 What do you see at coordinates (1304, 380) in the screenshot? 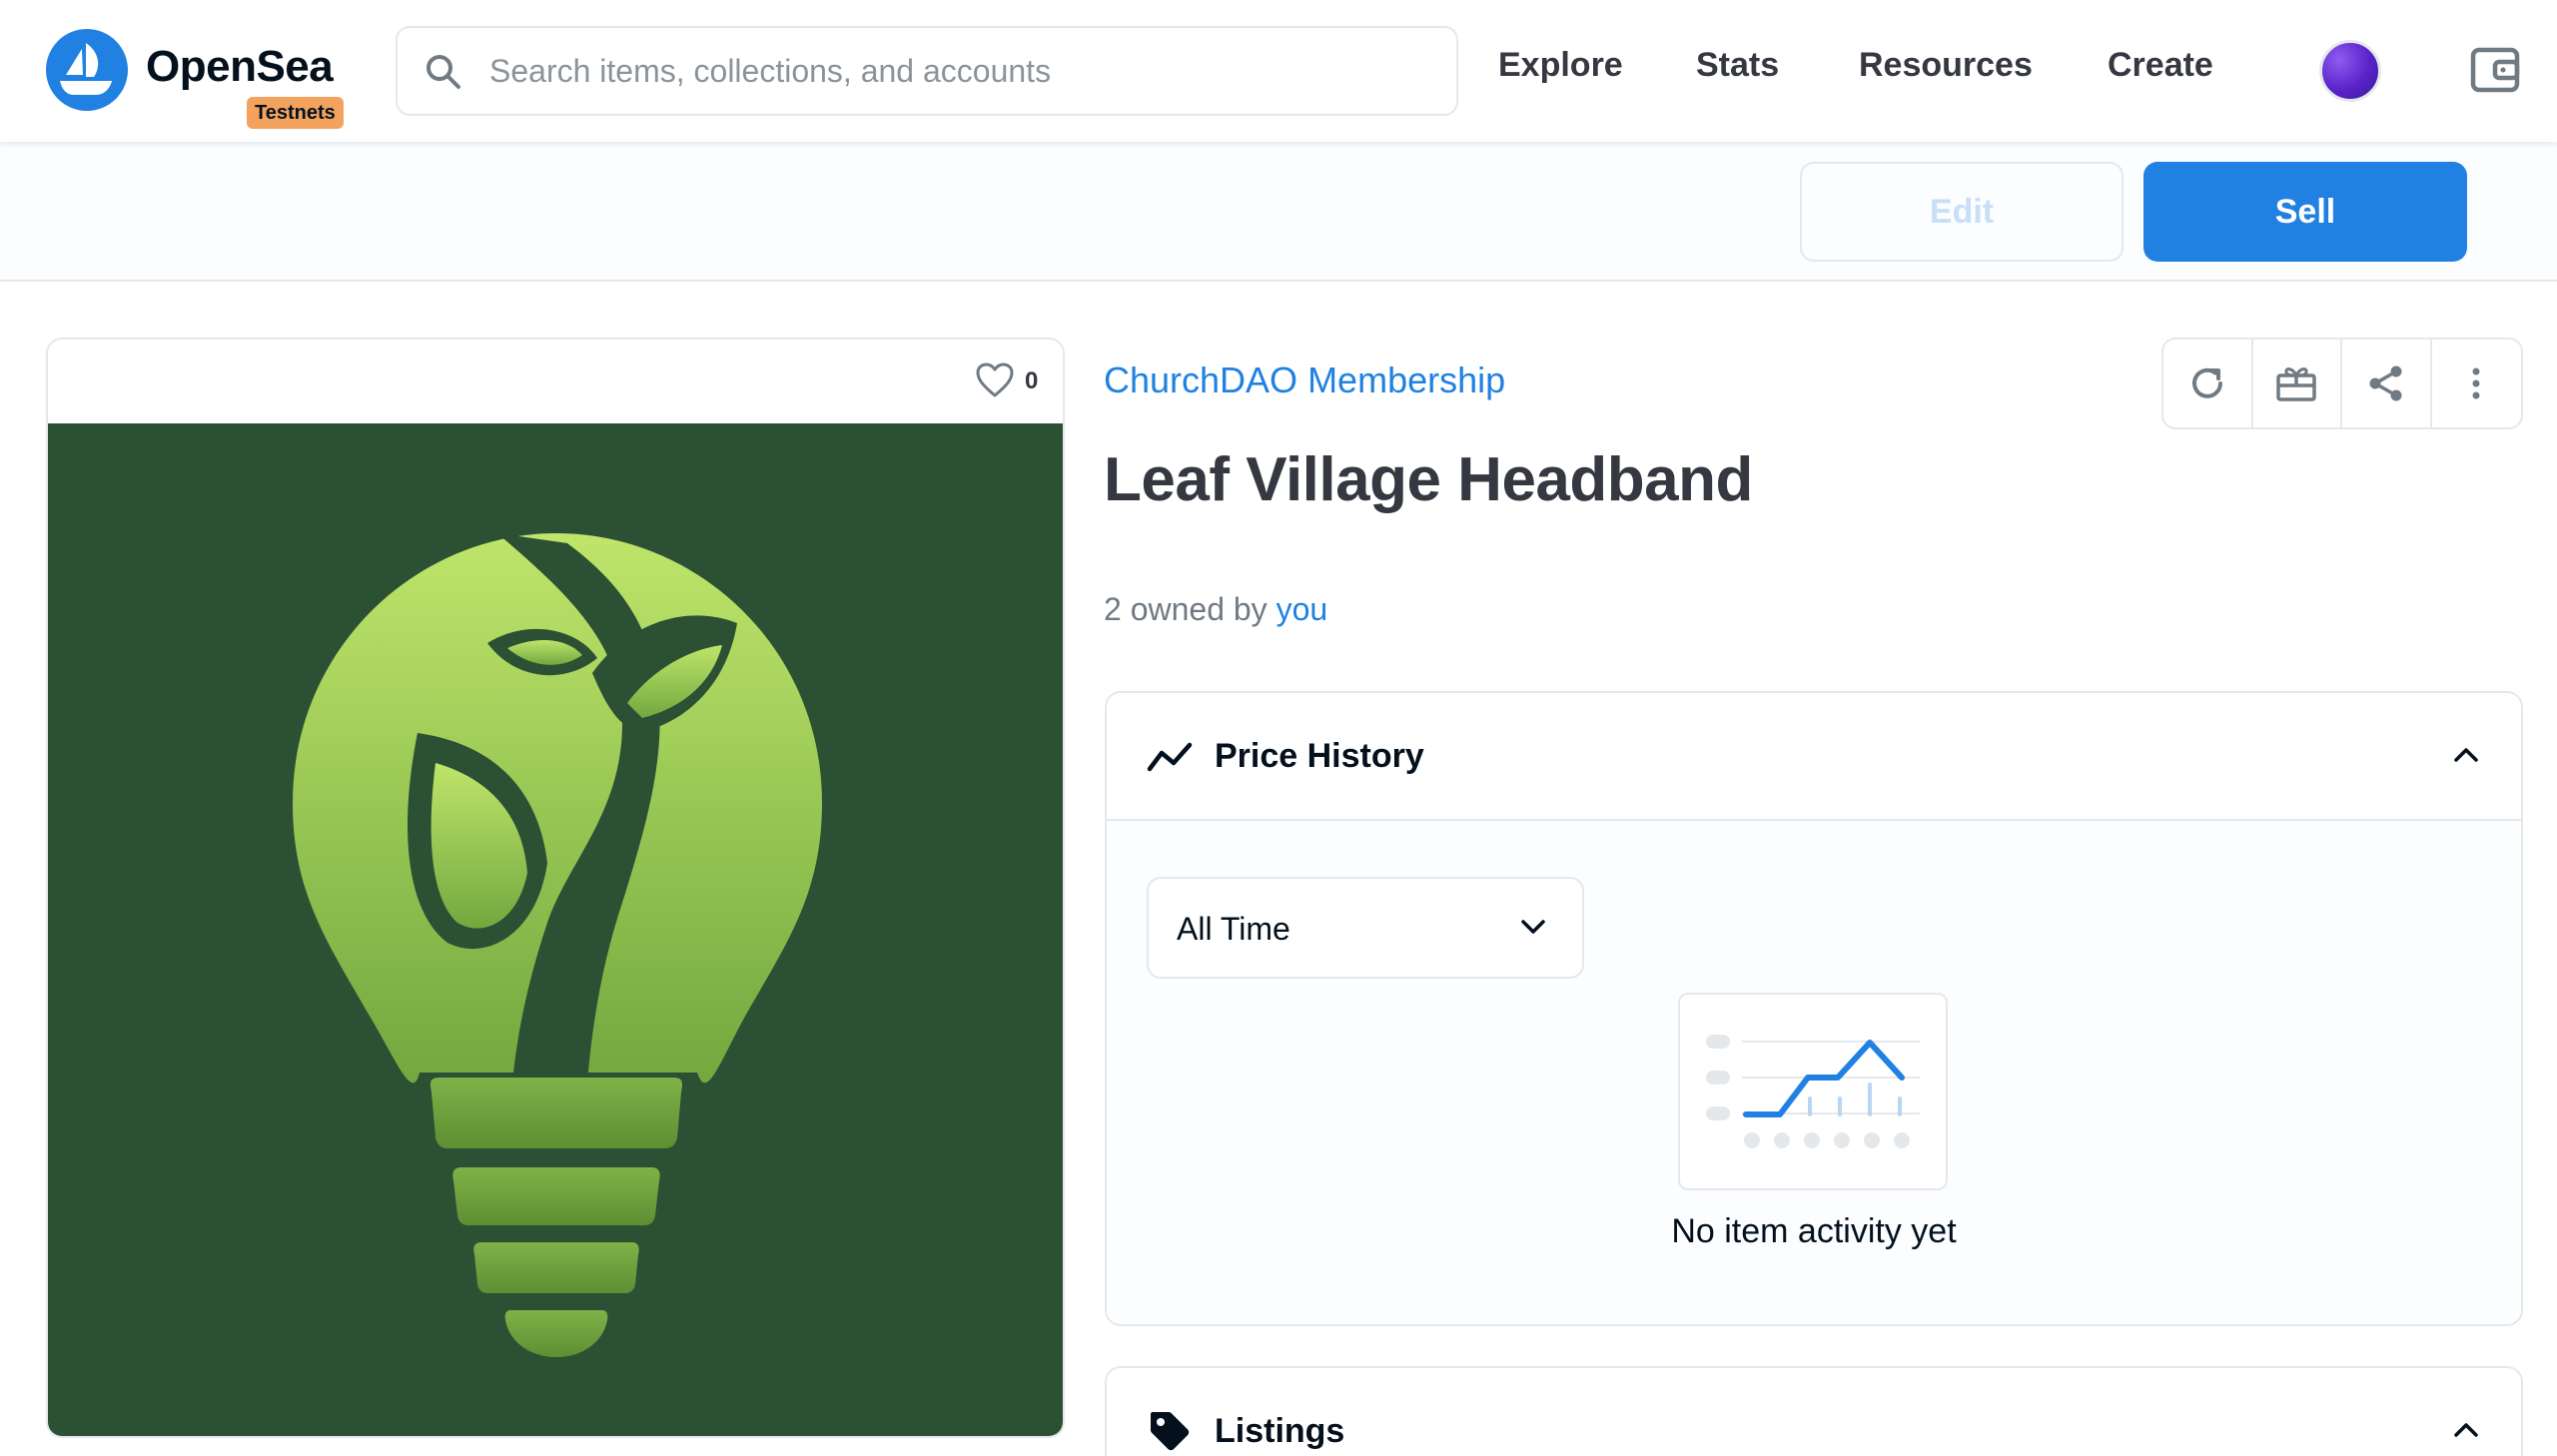
I see `collection-link: ChurchDAO Membership` at bounding box center [1304, 380].